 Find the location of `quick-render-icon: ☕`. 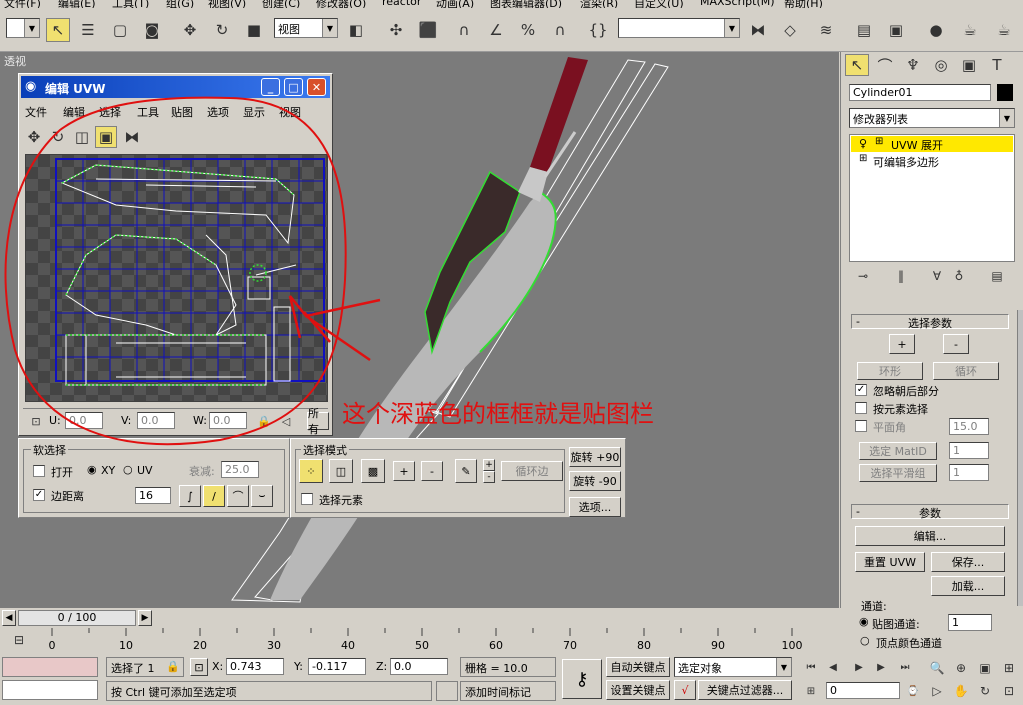

quick-render-icon: ☕ is located at coordinates (1004, 30).